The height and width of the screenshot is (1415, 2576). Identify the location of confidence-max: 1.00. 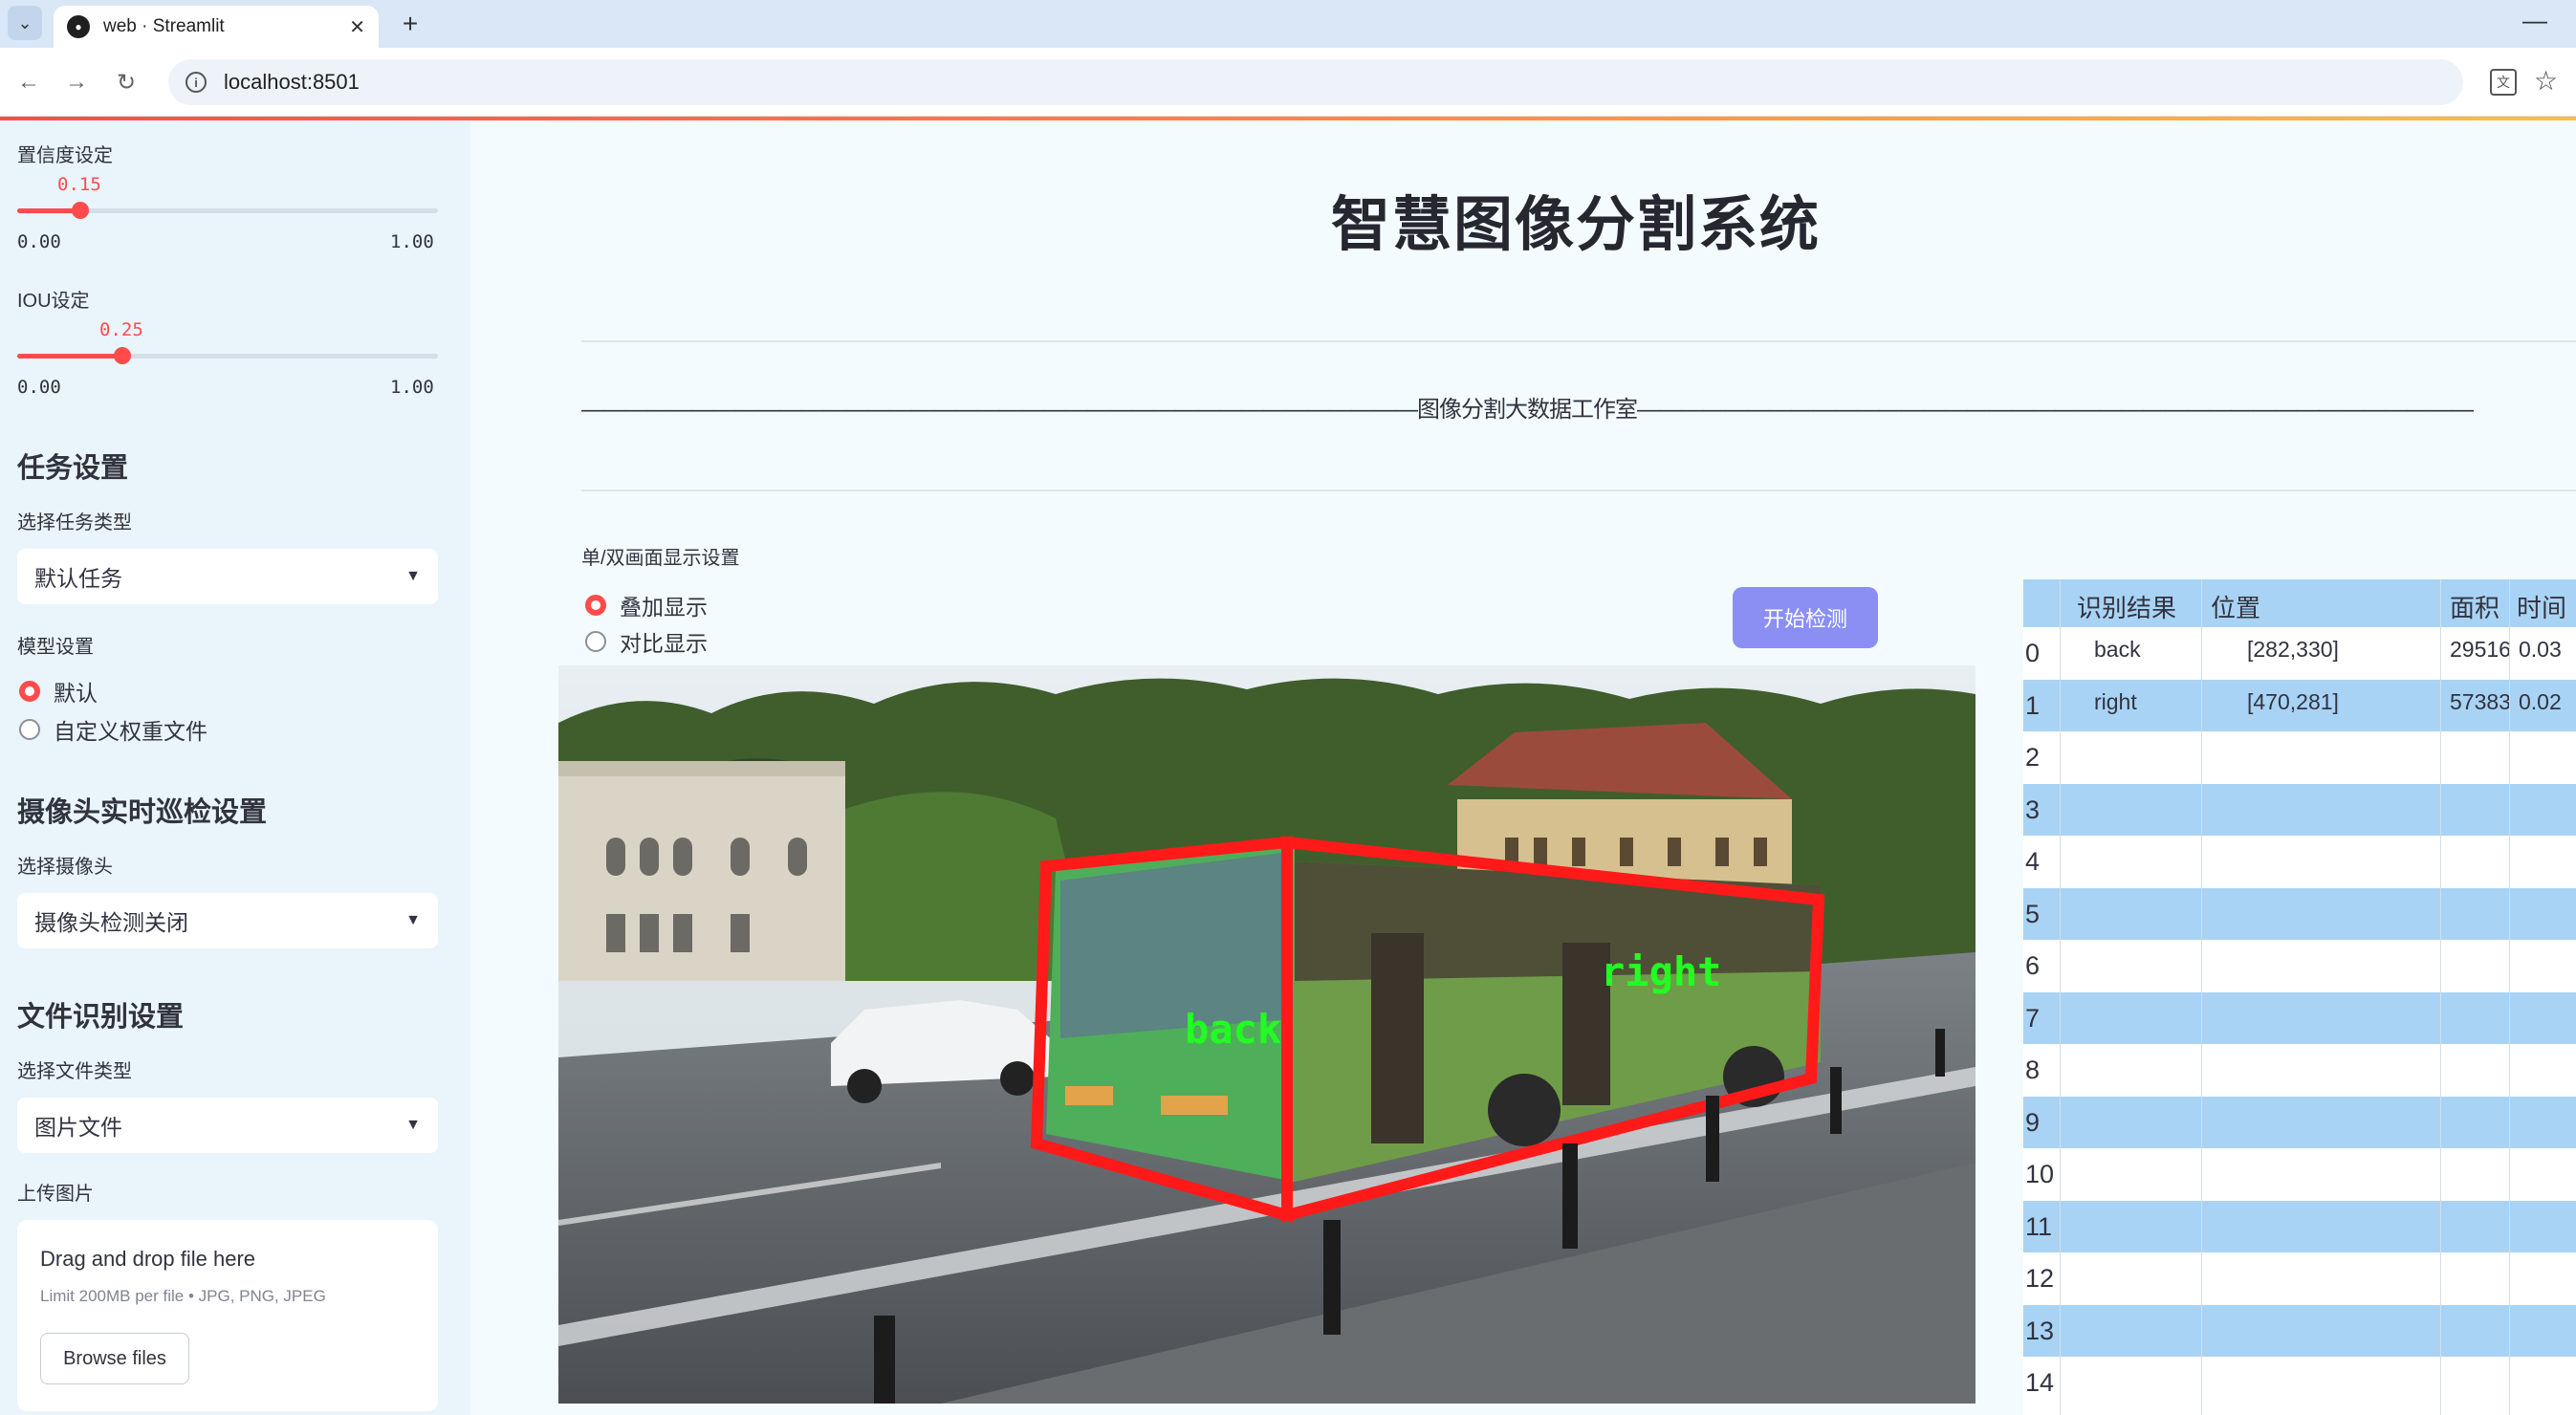
(412, 242).